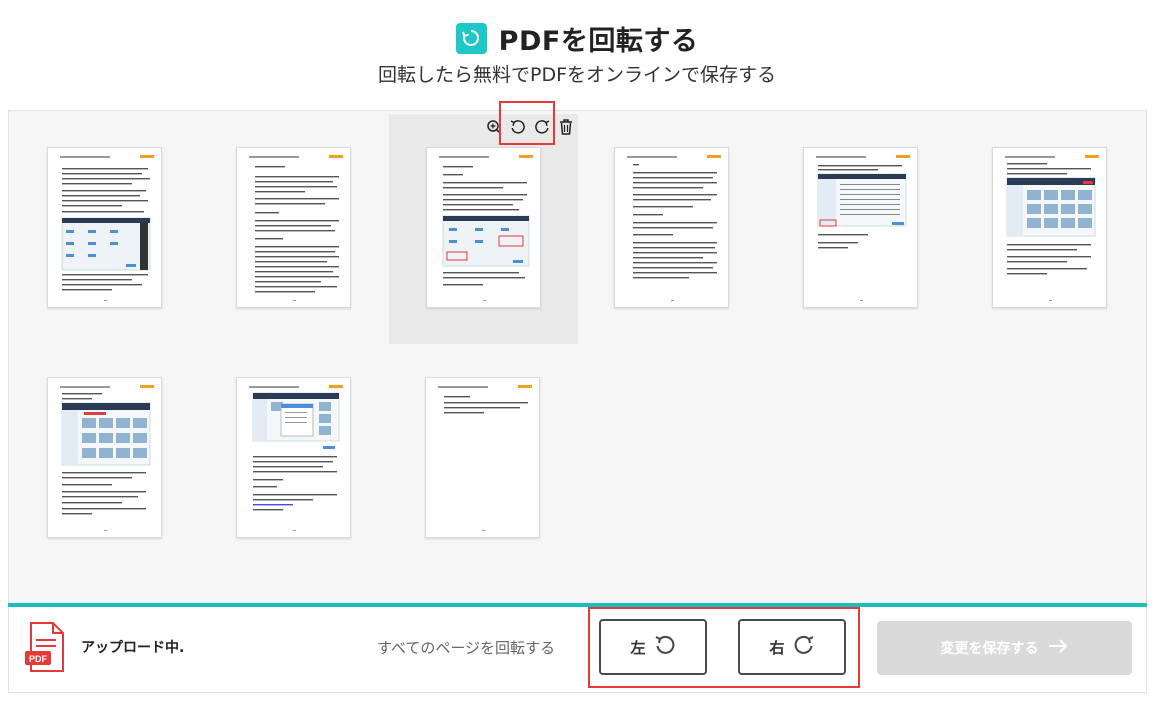 The height and width of the screenshot is (701, 1154). I want to click on rotate-all-right-button: 右, so click(792, 647).